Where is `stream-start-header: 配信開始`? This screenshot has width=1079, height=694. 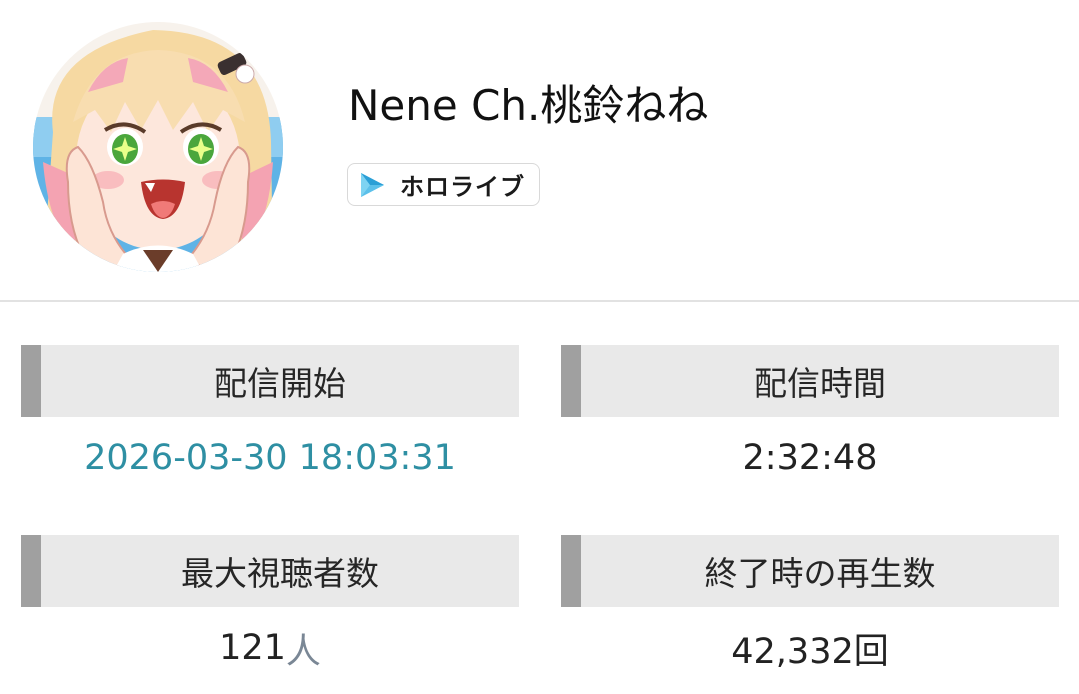
stream-start-header: 配信開始 is located at coordinates (270, 381).